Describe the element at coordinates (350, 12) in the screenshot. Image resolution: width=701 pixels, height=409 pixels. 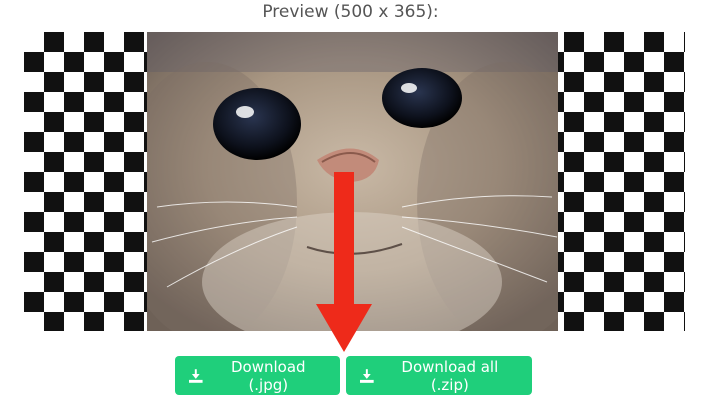
I see `preview-title: Preview (500 x 365):` at that location.